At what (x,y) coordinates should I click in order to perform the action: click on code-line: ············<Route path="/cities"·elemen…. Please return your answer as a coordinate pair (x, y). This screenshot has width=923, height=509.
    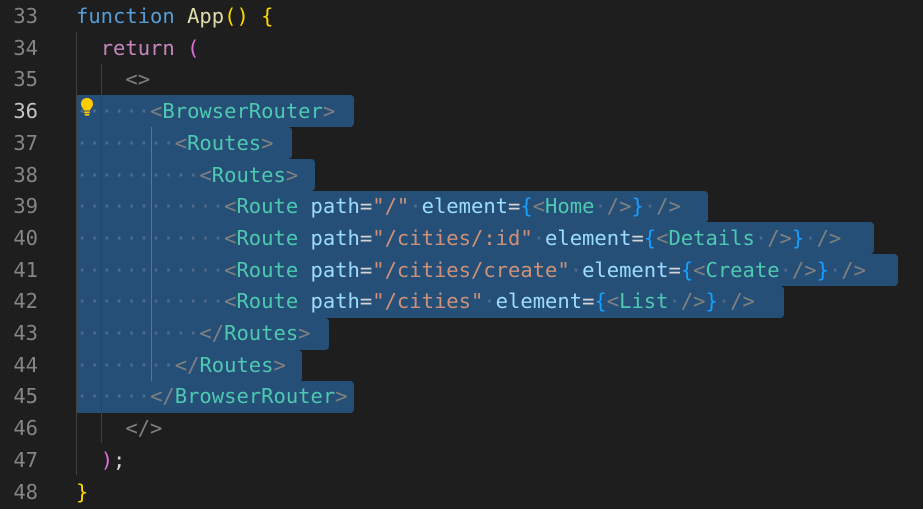
    Looking at the image, I should click on (415, 301).